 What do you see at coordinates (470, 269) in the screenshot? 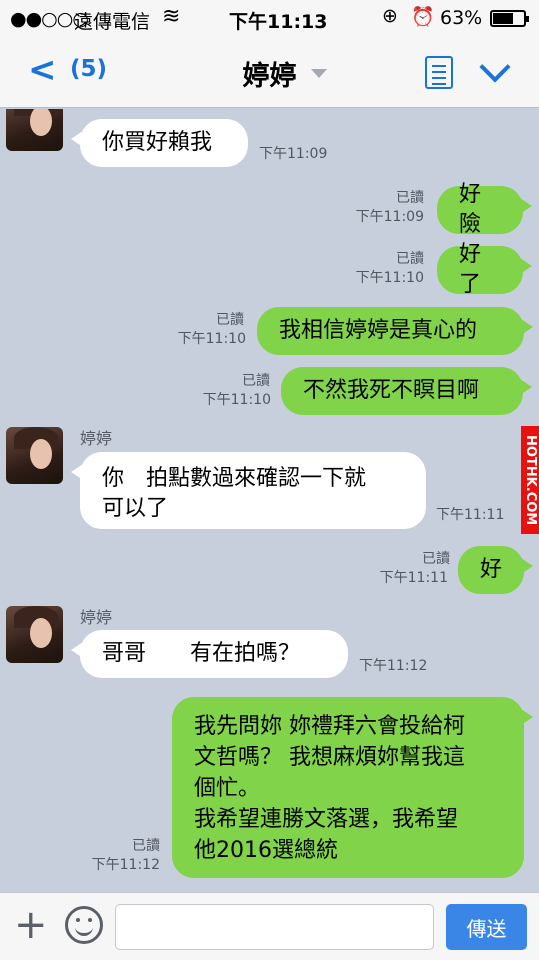
I see `message-text: 好了` at bounding box center [470, 269].